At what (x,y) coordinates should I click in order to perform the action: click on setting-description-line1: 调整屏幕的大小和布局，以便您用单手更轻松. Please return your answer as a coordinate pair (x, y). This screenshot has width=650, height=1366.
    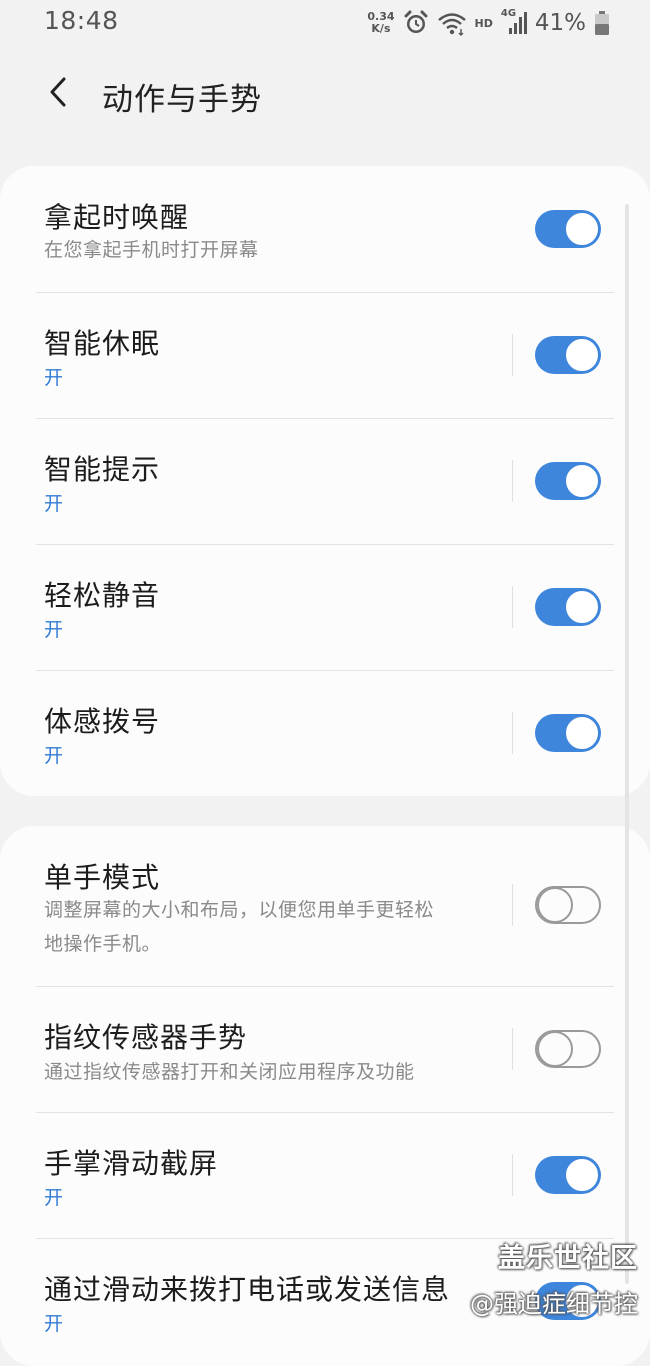
    Looking at the image, I should click on (239, 910).